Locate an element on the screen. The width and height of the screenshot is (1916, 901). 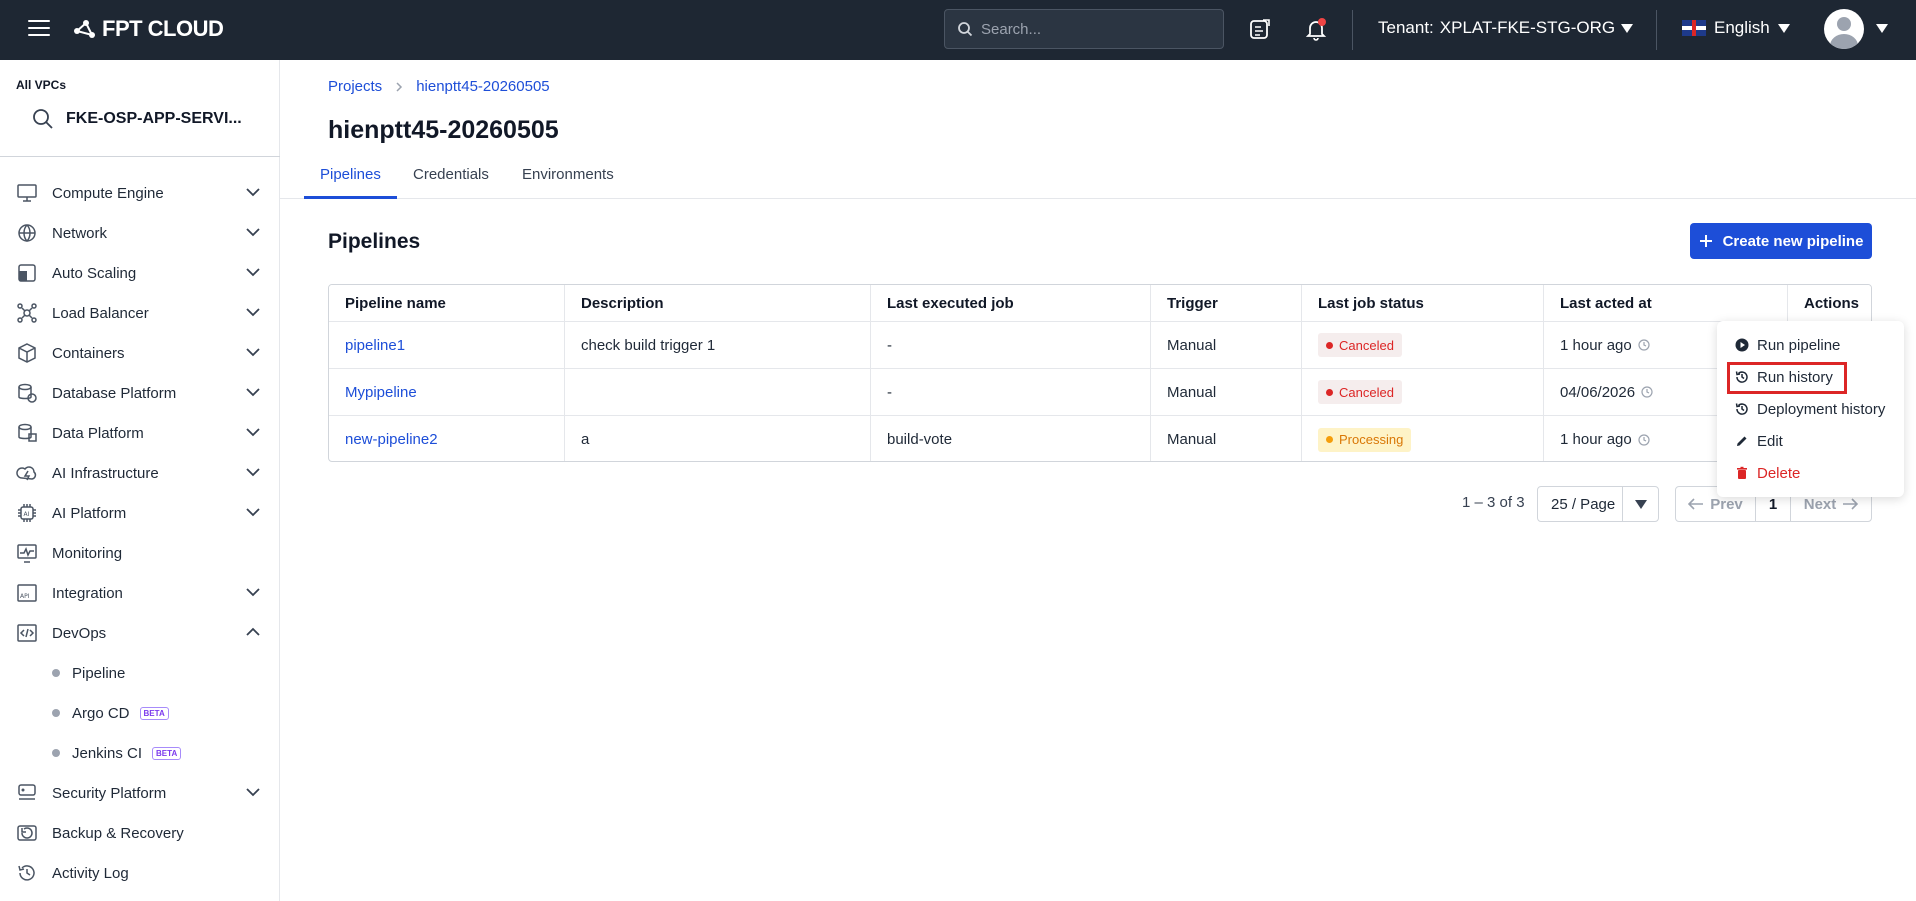
tab-pipelines: Pipelines is located at coordinates (350, 177).